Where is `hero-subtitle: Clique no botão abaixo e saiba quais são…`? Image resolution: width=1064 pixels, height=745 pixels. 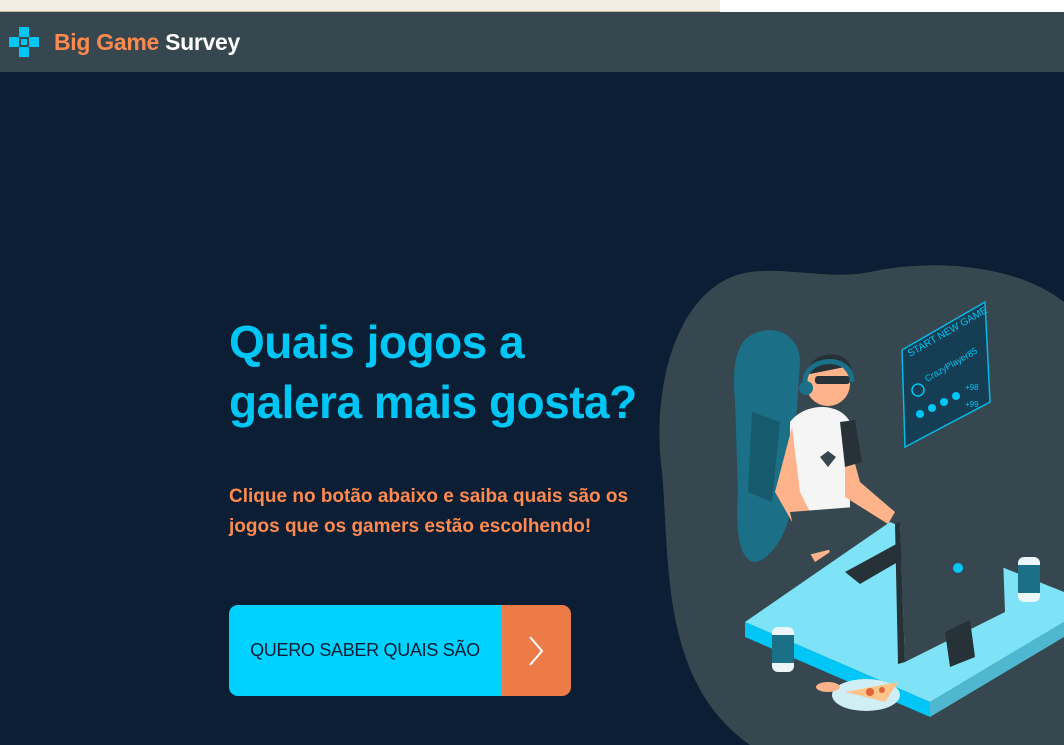
hero-subtitle: Clique no botão abaixo e saiba quais são… is located at coordinates (439, 512).